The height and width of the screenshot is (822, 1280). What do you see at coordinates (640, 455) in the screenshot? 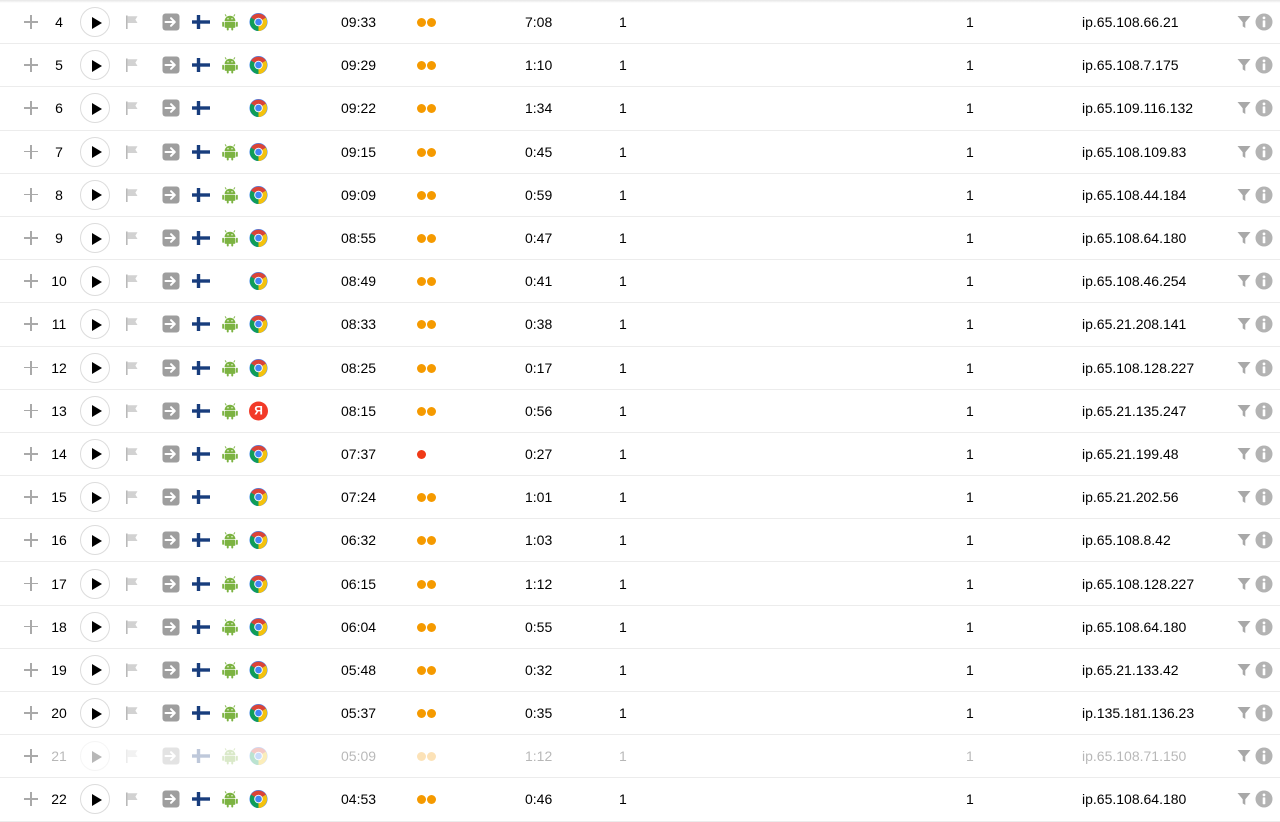
I see `table-row: 14 07:37 0:27 1 1 ip.65.21.199.48` at bounding box center [640, 455].